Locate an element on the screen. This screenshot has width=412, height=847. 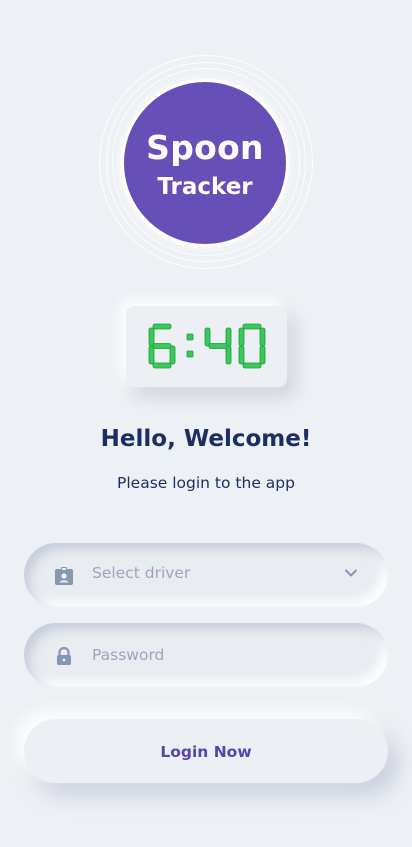
welcome-heading: Hello, Welcome! is located at coordinates (206, 439).